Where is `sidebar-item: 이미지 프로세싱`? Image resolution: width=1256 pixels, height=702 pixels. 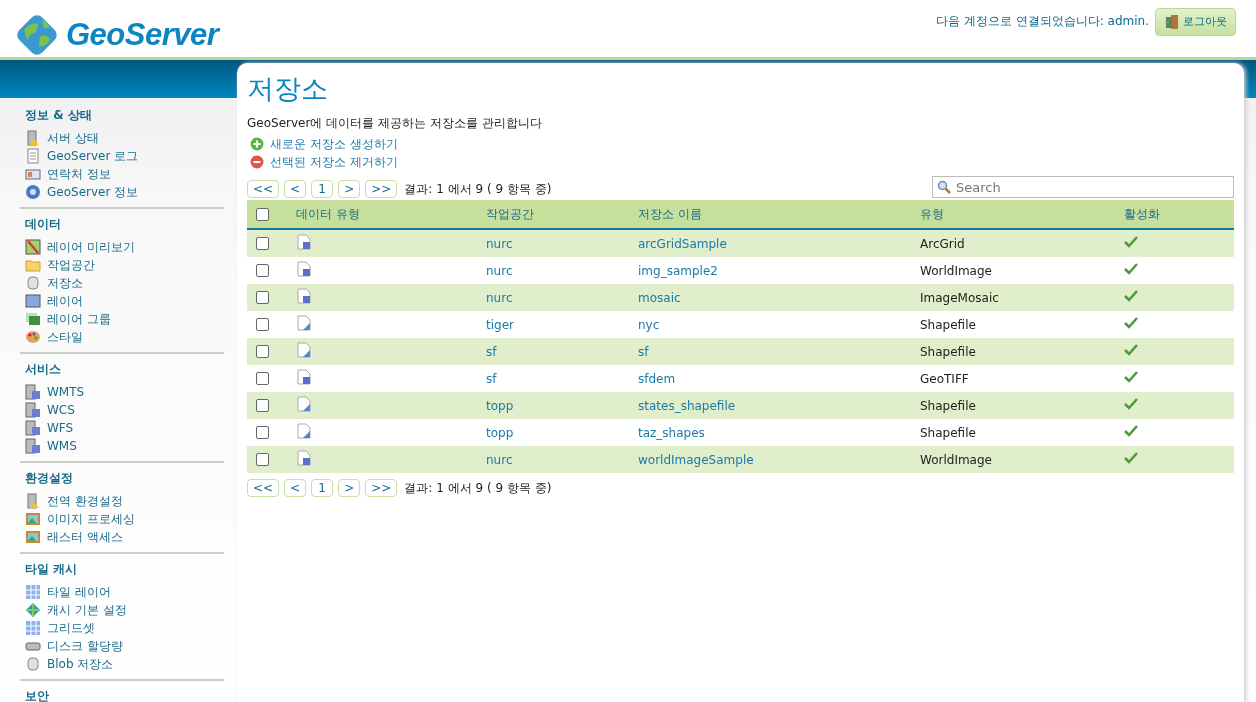 sidebar-item: 이미지 프로세싱 is located at coordinates (124, 519).